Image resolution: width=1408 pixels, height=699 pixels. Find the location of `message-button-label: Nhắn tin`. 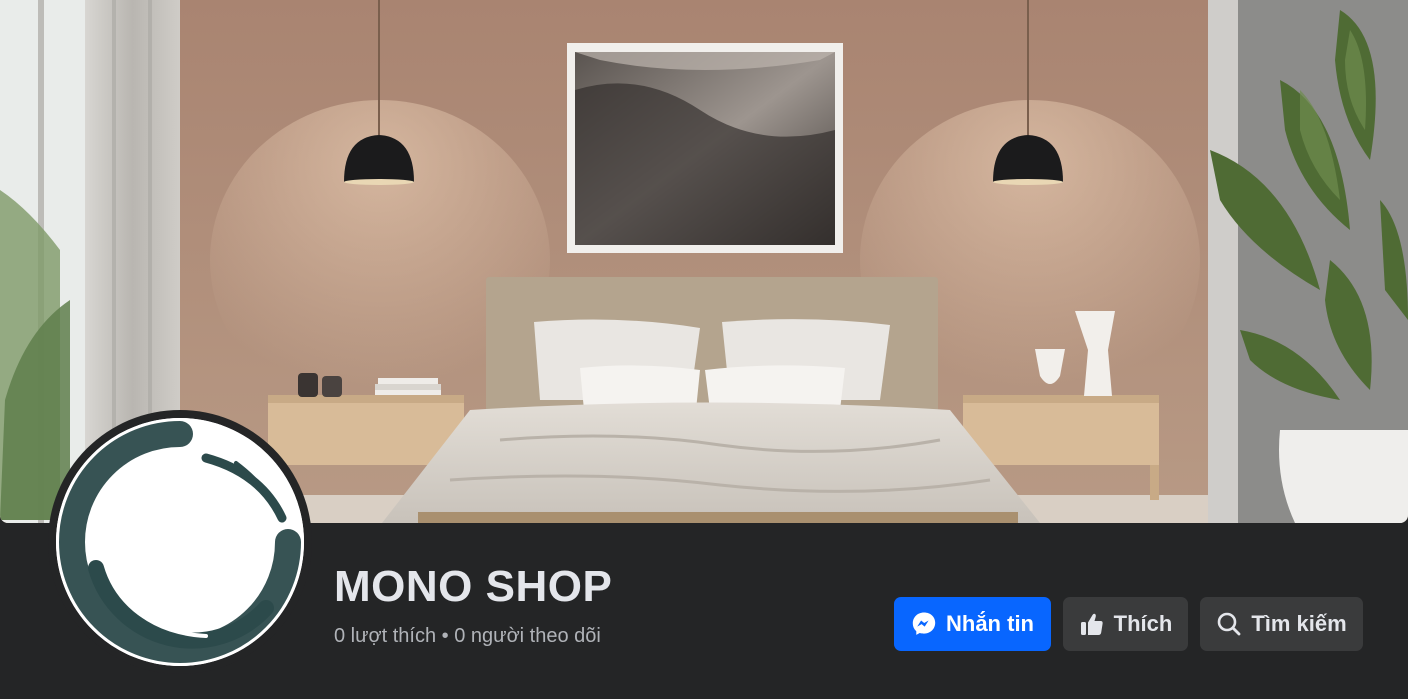

message-button-label: Nhắn tin is located at coordinates (990, 623).